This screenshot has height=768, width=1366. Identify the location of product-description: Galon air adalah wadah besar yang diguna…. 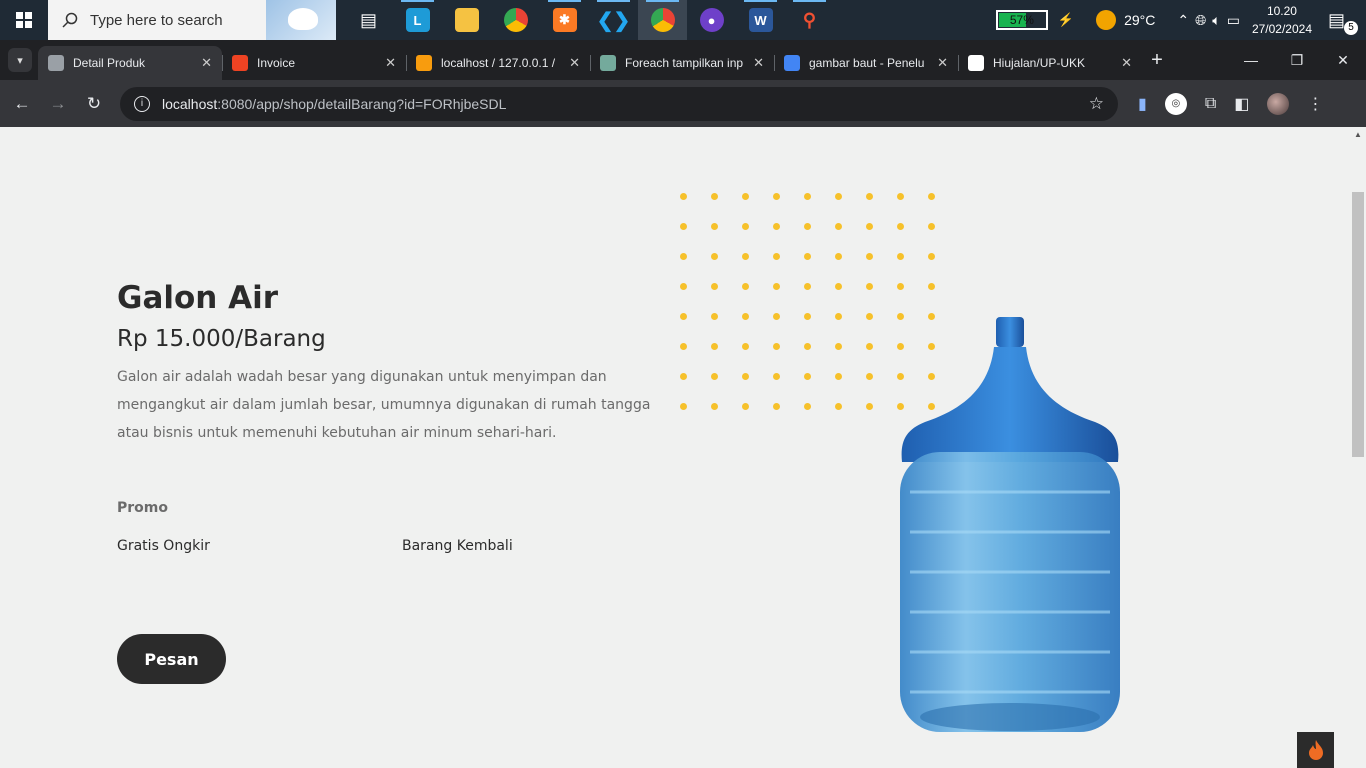
(384, 405).